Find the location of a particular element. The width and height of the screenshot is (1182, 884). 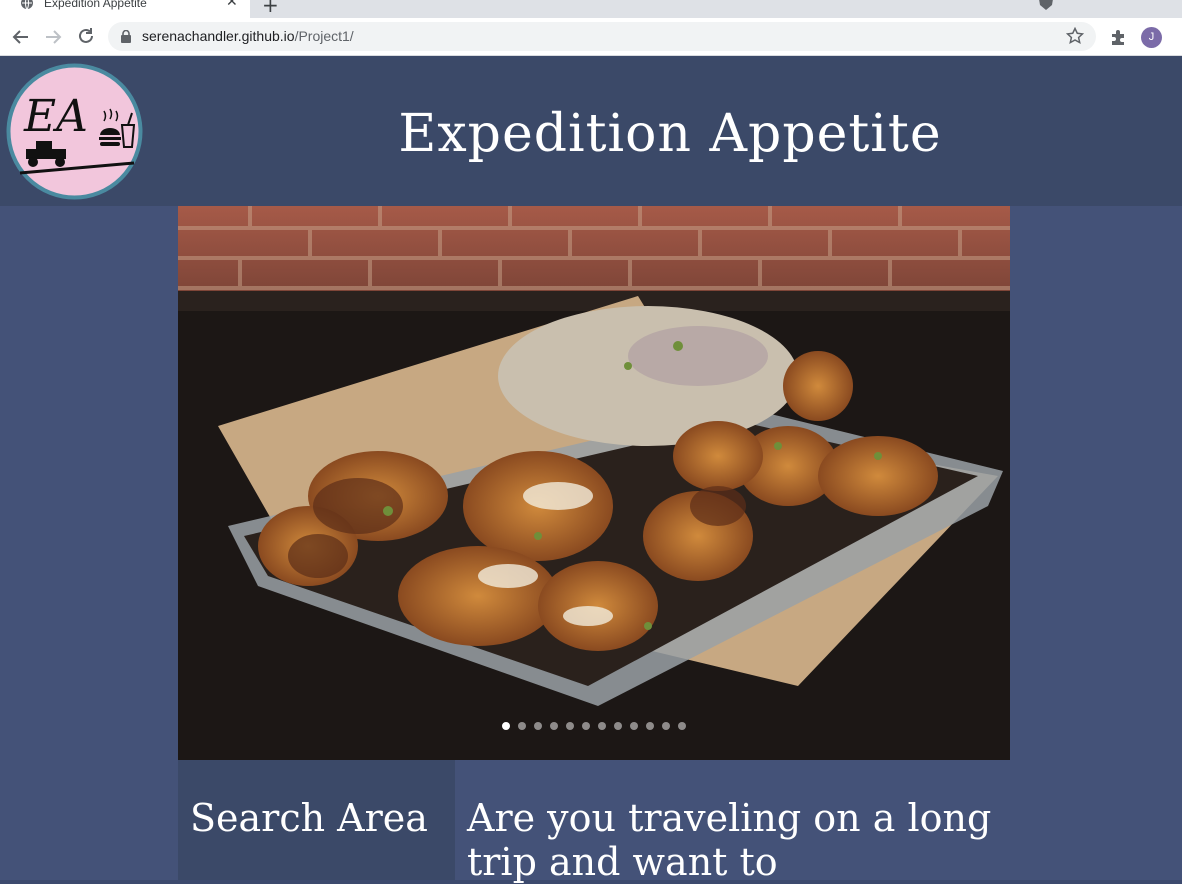

address-bar: serenachandler.github.io/Project1/ is located at coordinates (602, 36).